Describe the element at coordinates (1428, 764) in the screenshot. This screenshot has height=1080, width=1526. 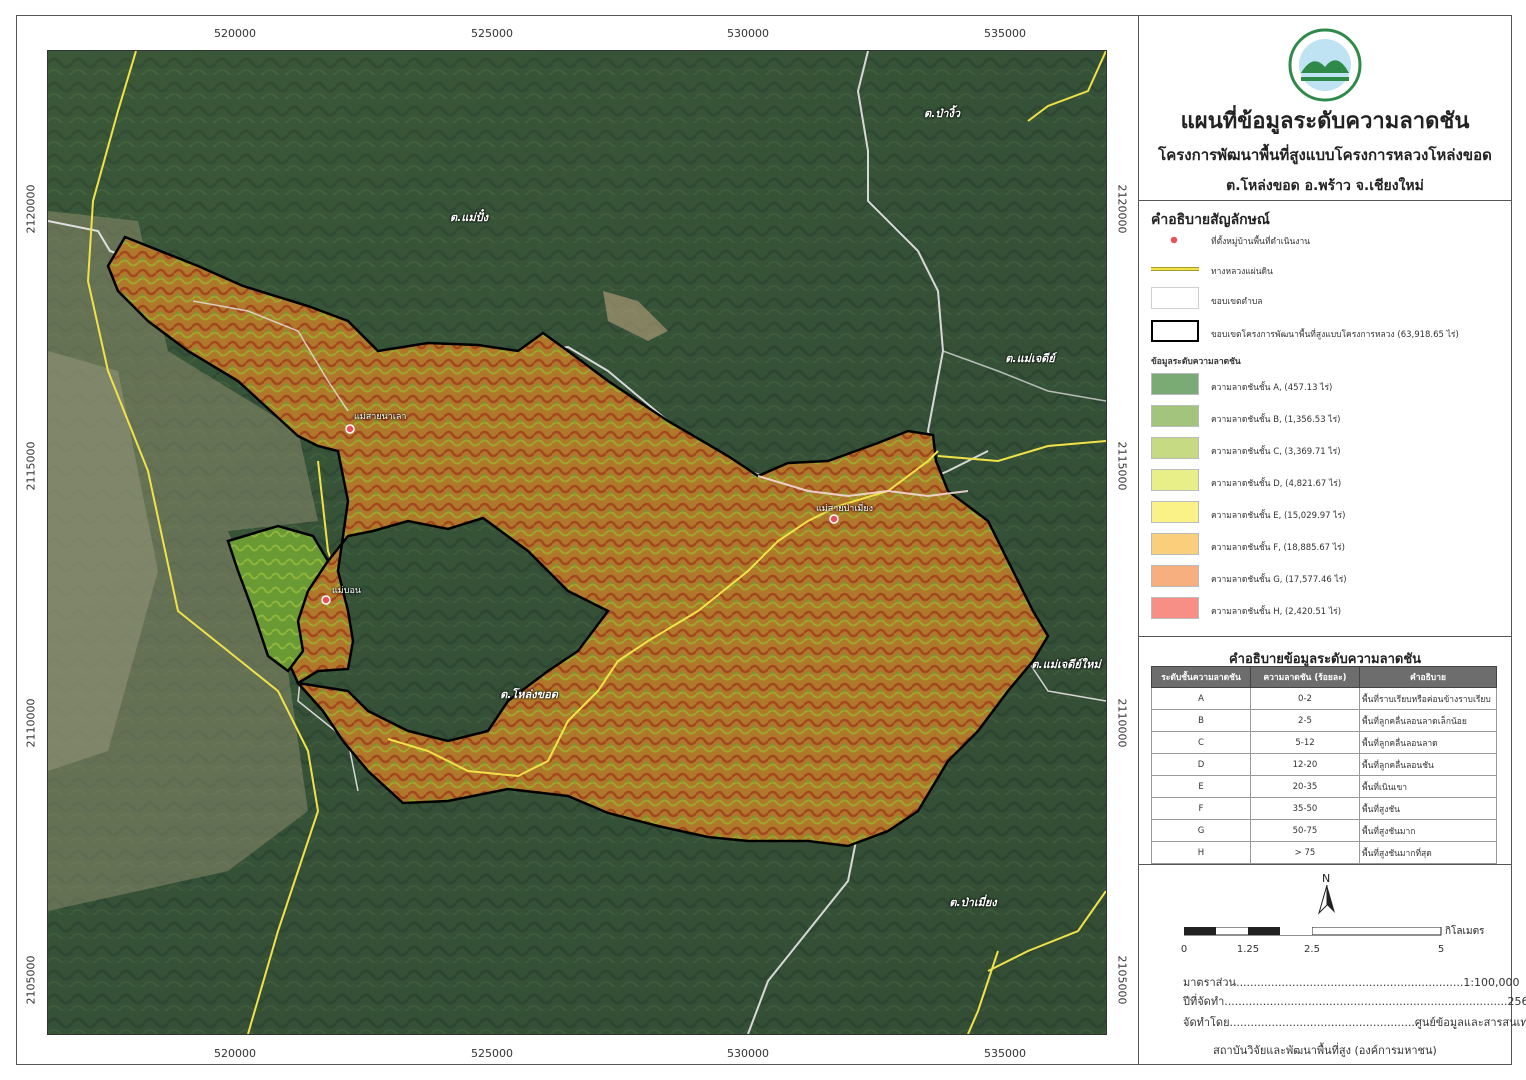
I see `table-cell: พื้นที่ลูกคลื่นลอนชัน` at that location.